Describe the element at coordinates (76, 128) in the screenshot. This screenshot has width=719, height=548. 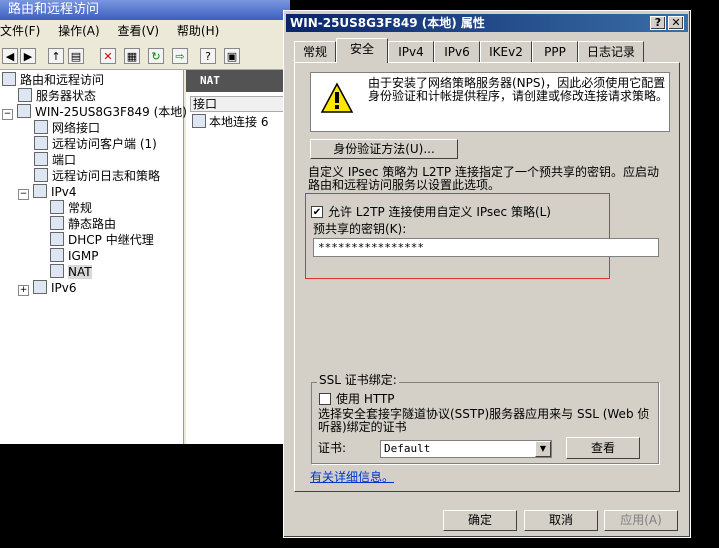
I see `tree-item-label: 网络接口` at that location.